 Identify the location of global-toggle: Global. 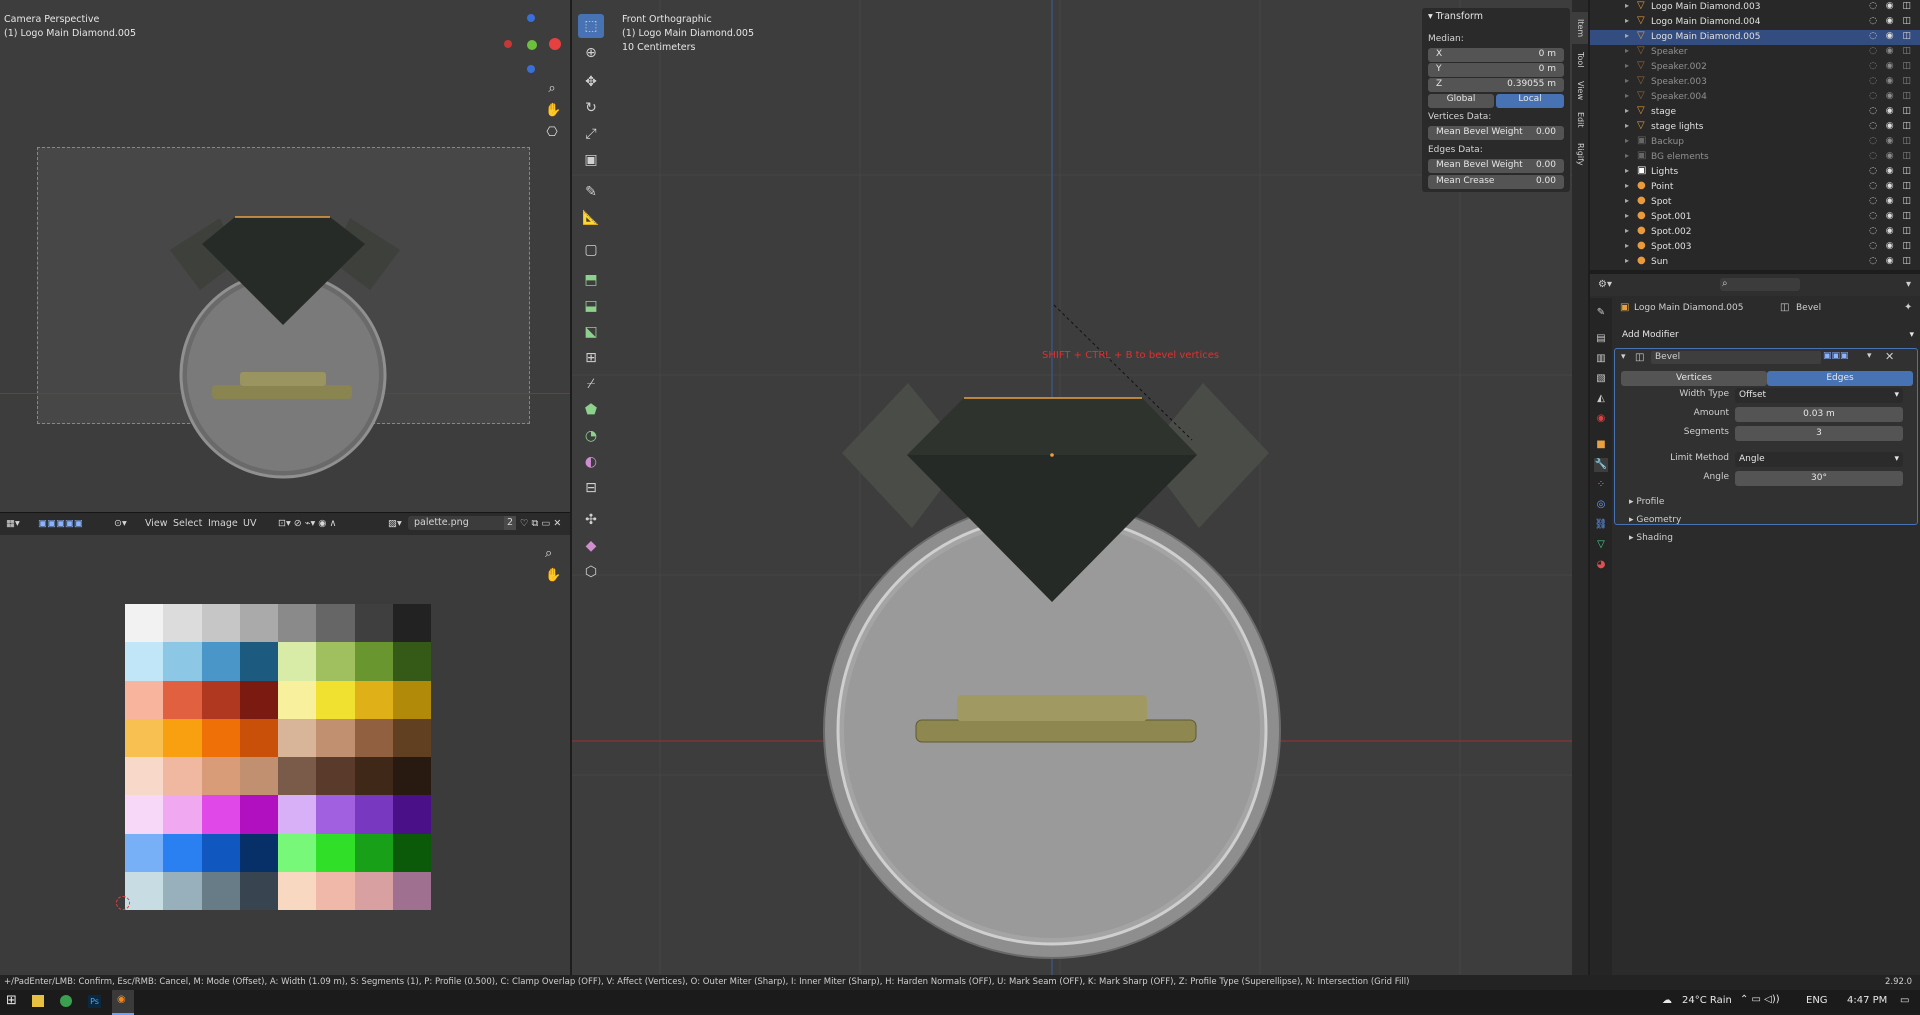
(1461, 101).